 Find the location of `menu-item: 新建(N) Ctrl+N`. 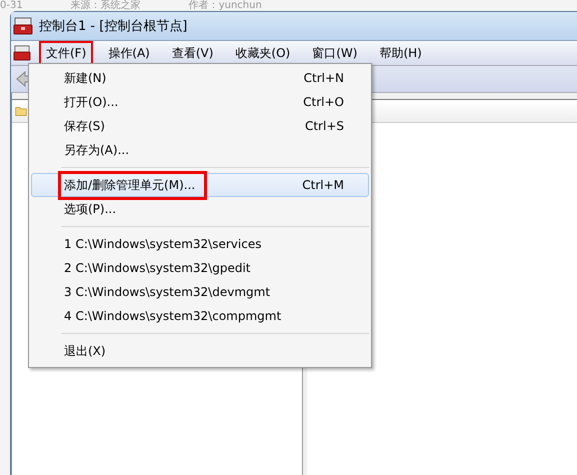

menu-item: 新建(N) Ctrl+N is located at coordinates (200, 78).